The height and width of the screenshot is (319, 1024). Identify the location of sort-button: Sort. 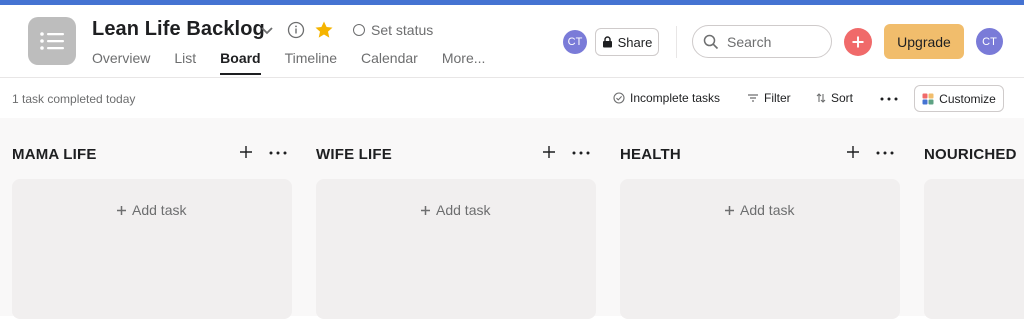
(834, 98).